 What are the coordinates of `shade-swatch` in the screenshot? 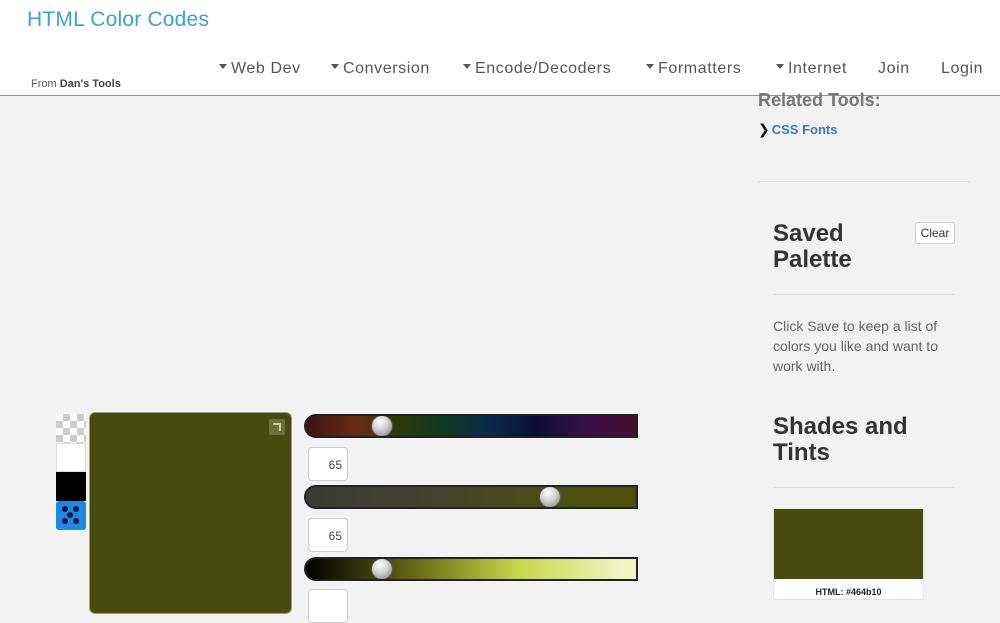 It's located at (848, 544).